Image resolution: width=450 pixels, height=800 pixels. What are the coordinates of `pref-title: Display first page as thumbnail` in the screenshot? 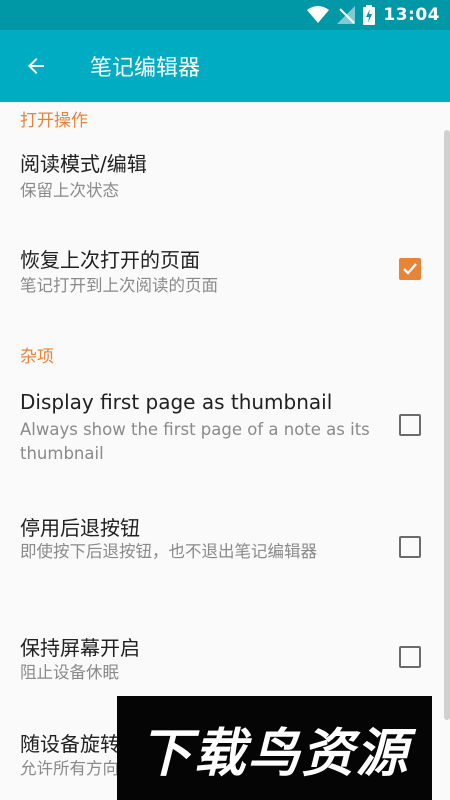 It's located at (176, 402).